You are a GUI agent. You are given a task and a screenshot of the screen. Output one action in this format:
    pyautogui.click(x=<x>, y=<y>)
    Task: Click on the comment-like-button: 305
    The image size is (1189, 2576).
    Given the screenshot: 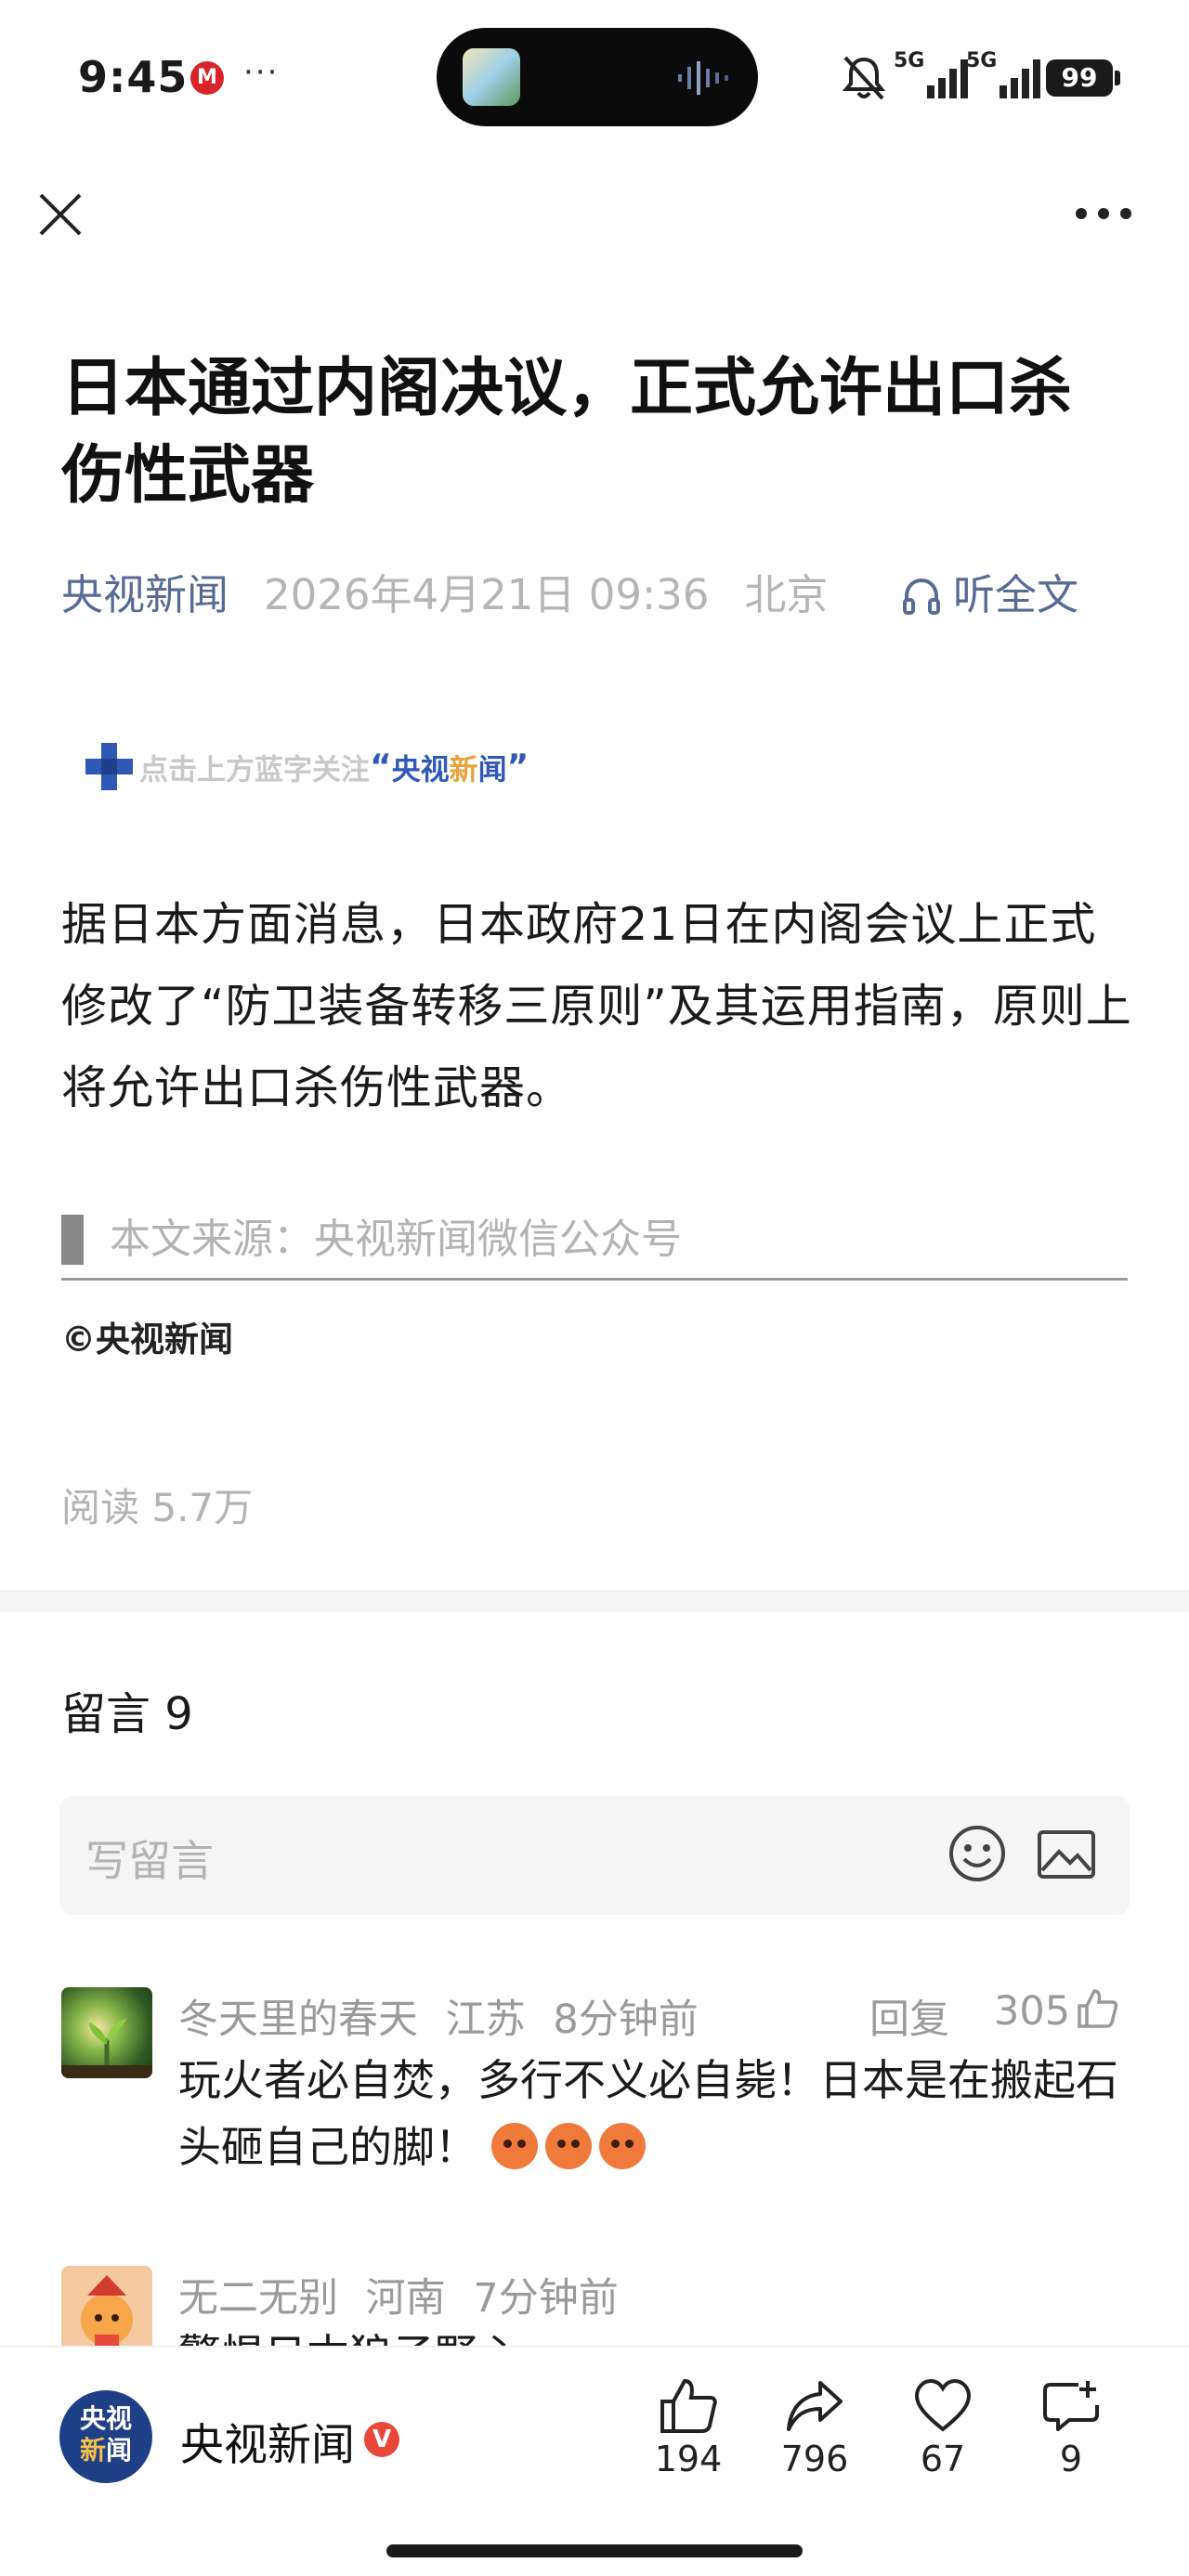 What is the action you would take?
    pyautogui.click(x=1056, y=2011)
    